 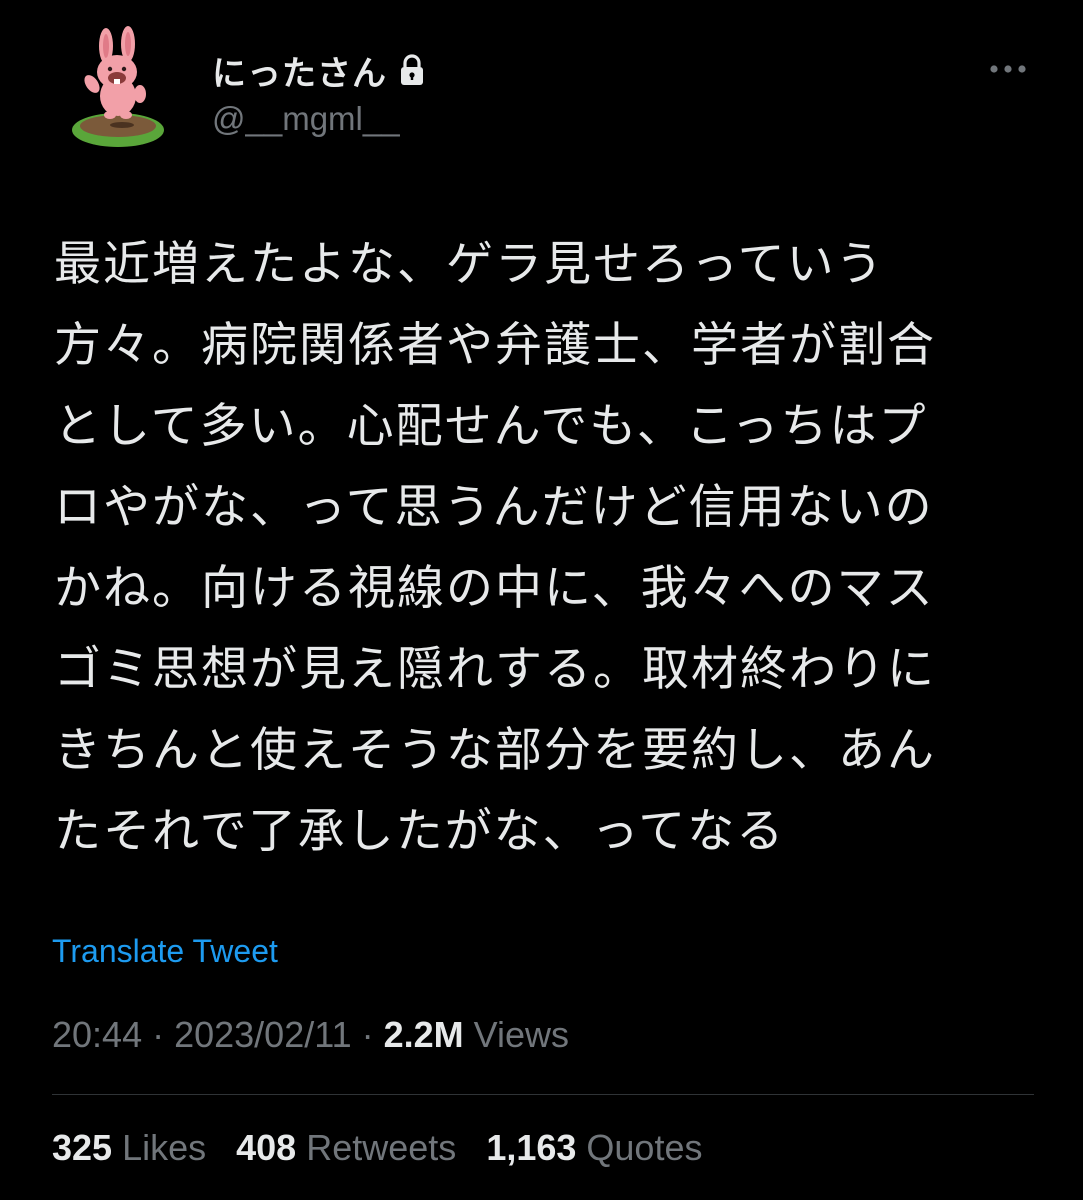 I want to click on avatar, so click(x=118, y=87).